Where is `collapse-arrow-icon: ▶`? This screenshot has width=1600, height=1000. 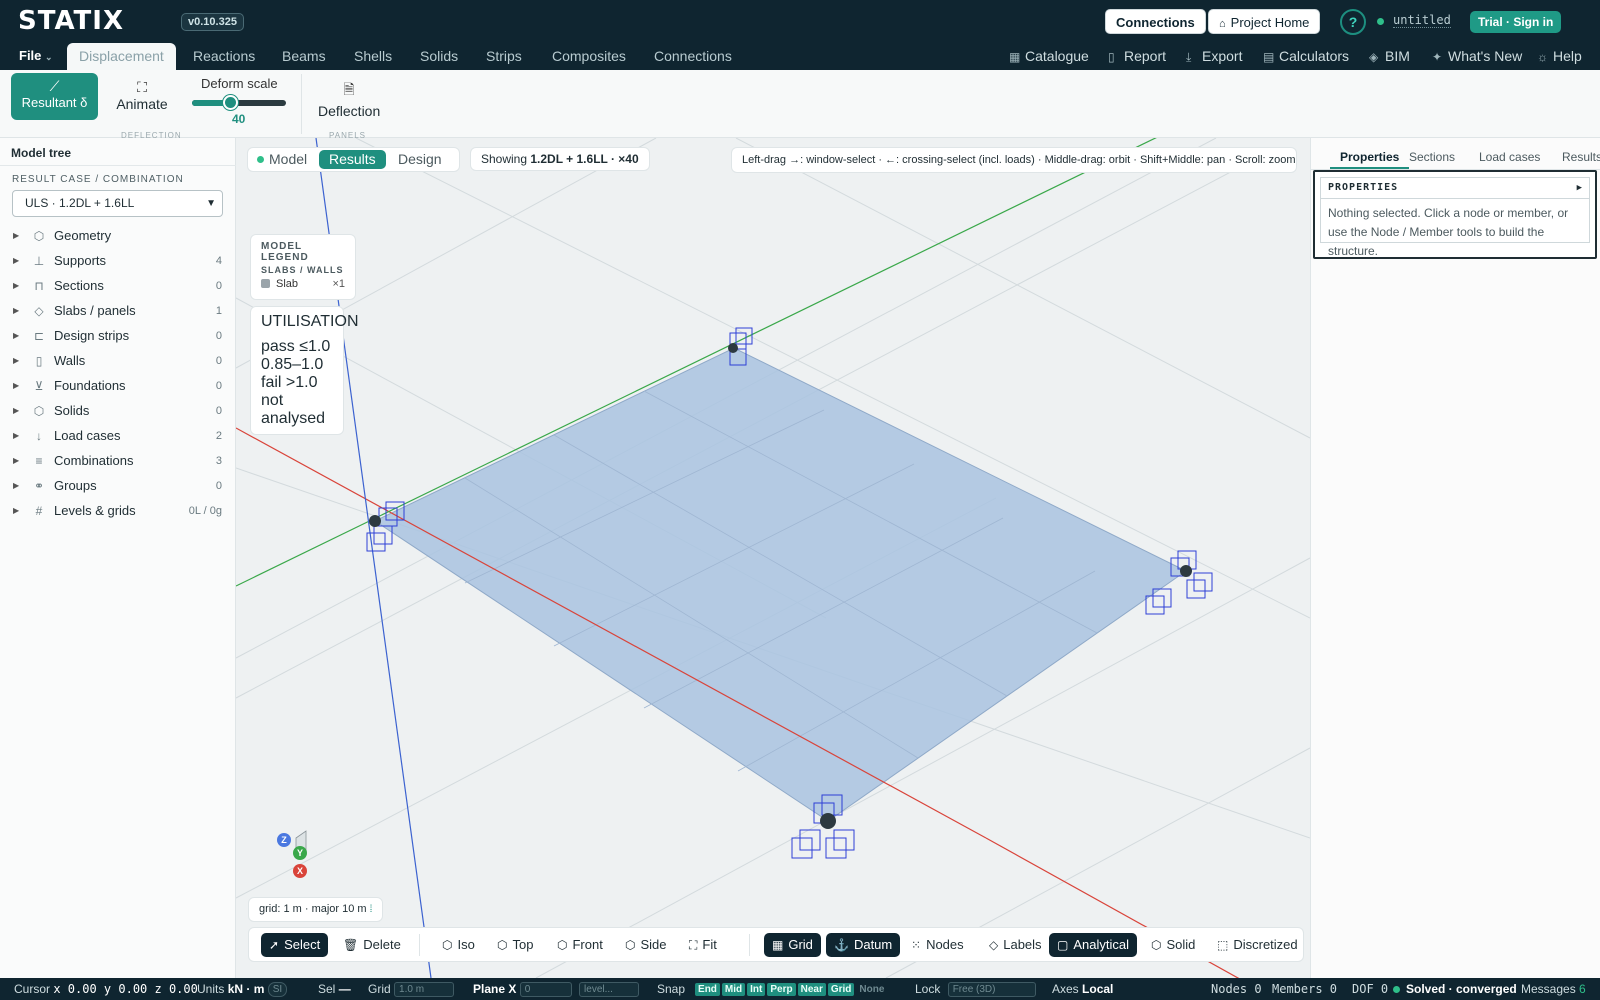
collapse-arrow-icon: ▶ is located at coordinates (1580, 188).